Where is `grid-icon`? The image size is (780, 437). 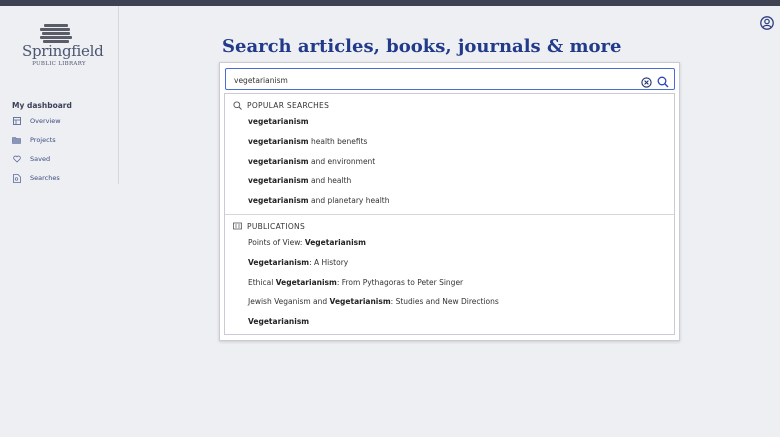
grid-icon is located at coordinates (16, 121).